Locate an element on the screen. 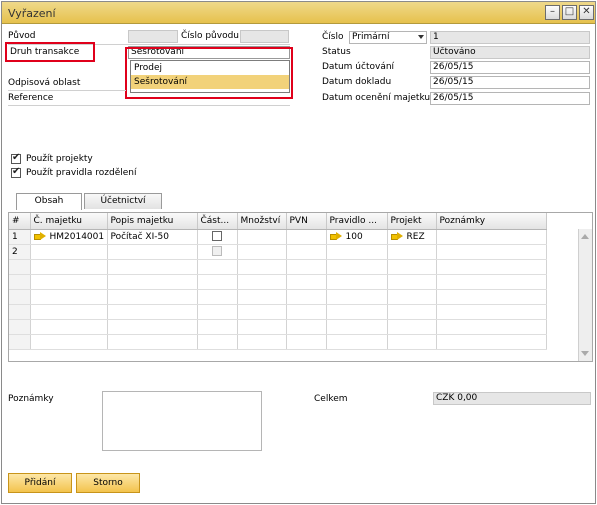 The height and width of the screenshot is (505, 597). title-bar: Vyřazení – □ ✕ is located at coordinates (298, 13).